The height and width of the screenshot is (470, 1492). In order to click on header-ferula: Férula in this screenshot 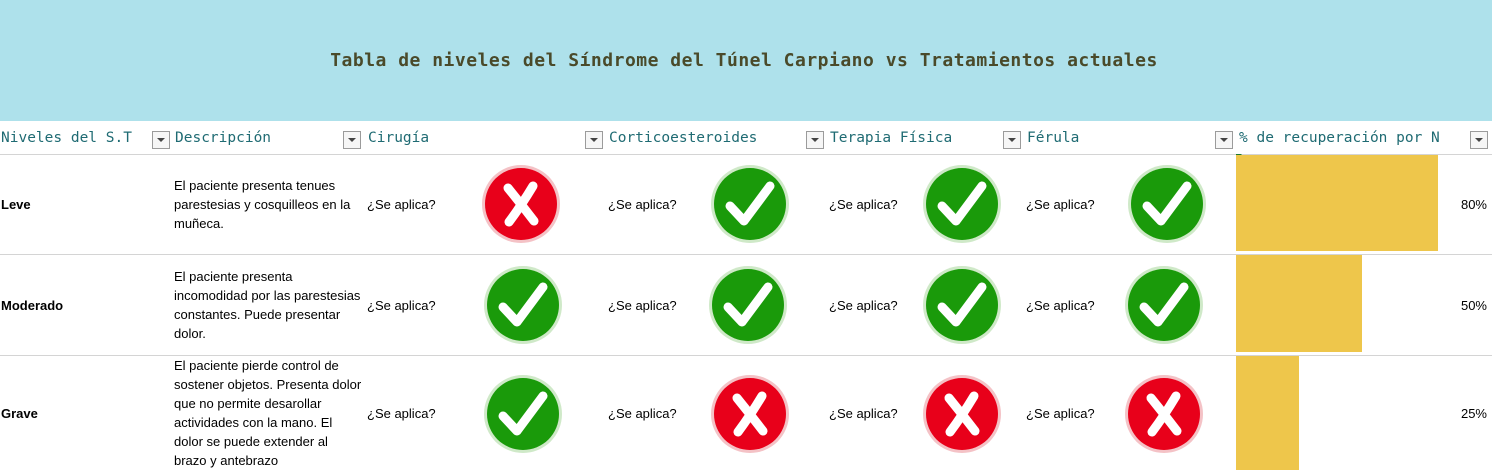, I will do `click(1053, 137)`.